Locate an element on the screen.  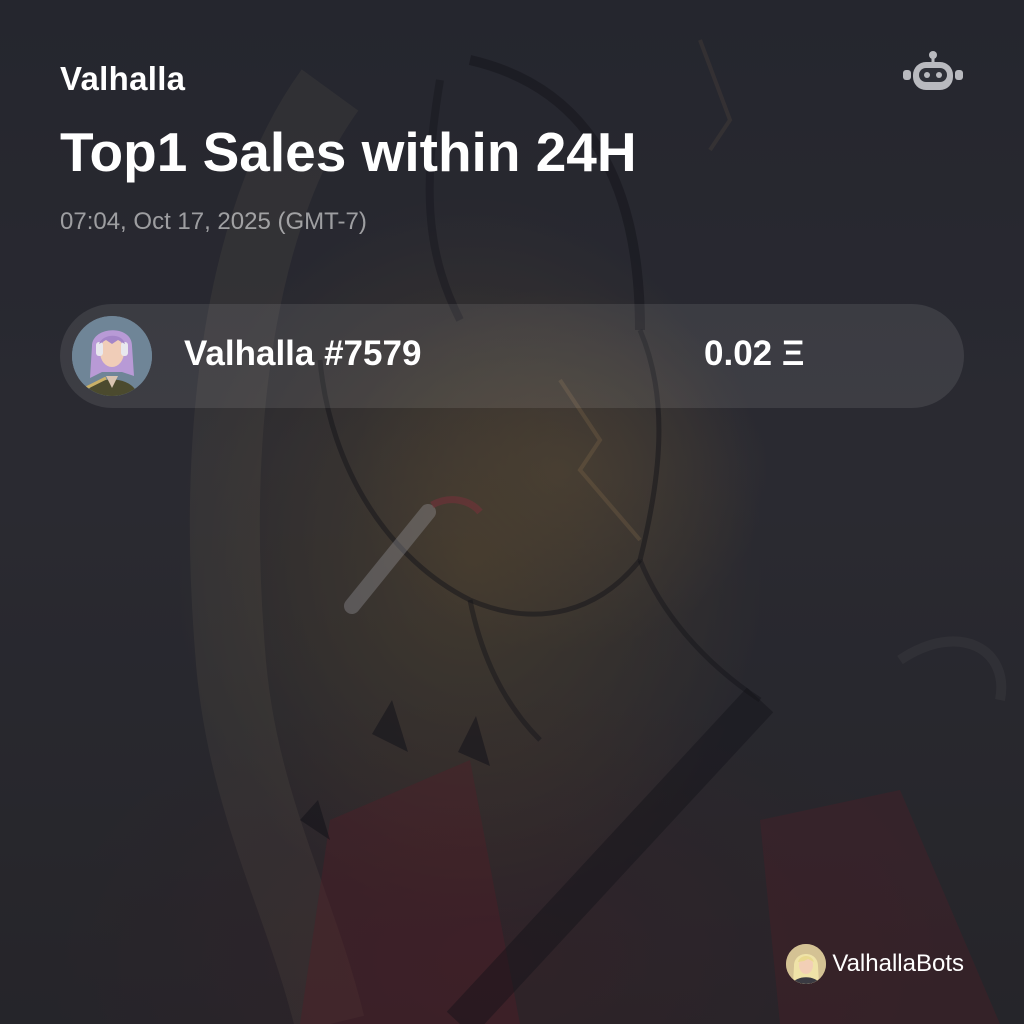
nft-avatar-image is located at coordinates (112, 356).